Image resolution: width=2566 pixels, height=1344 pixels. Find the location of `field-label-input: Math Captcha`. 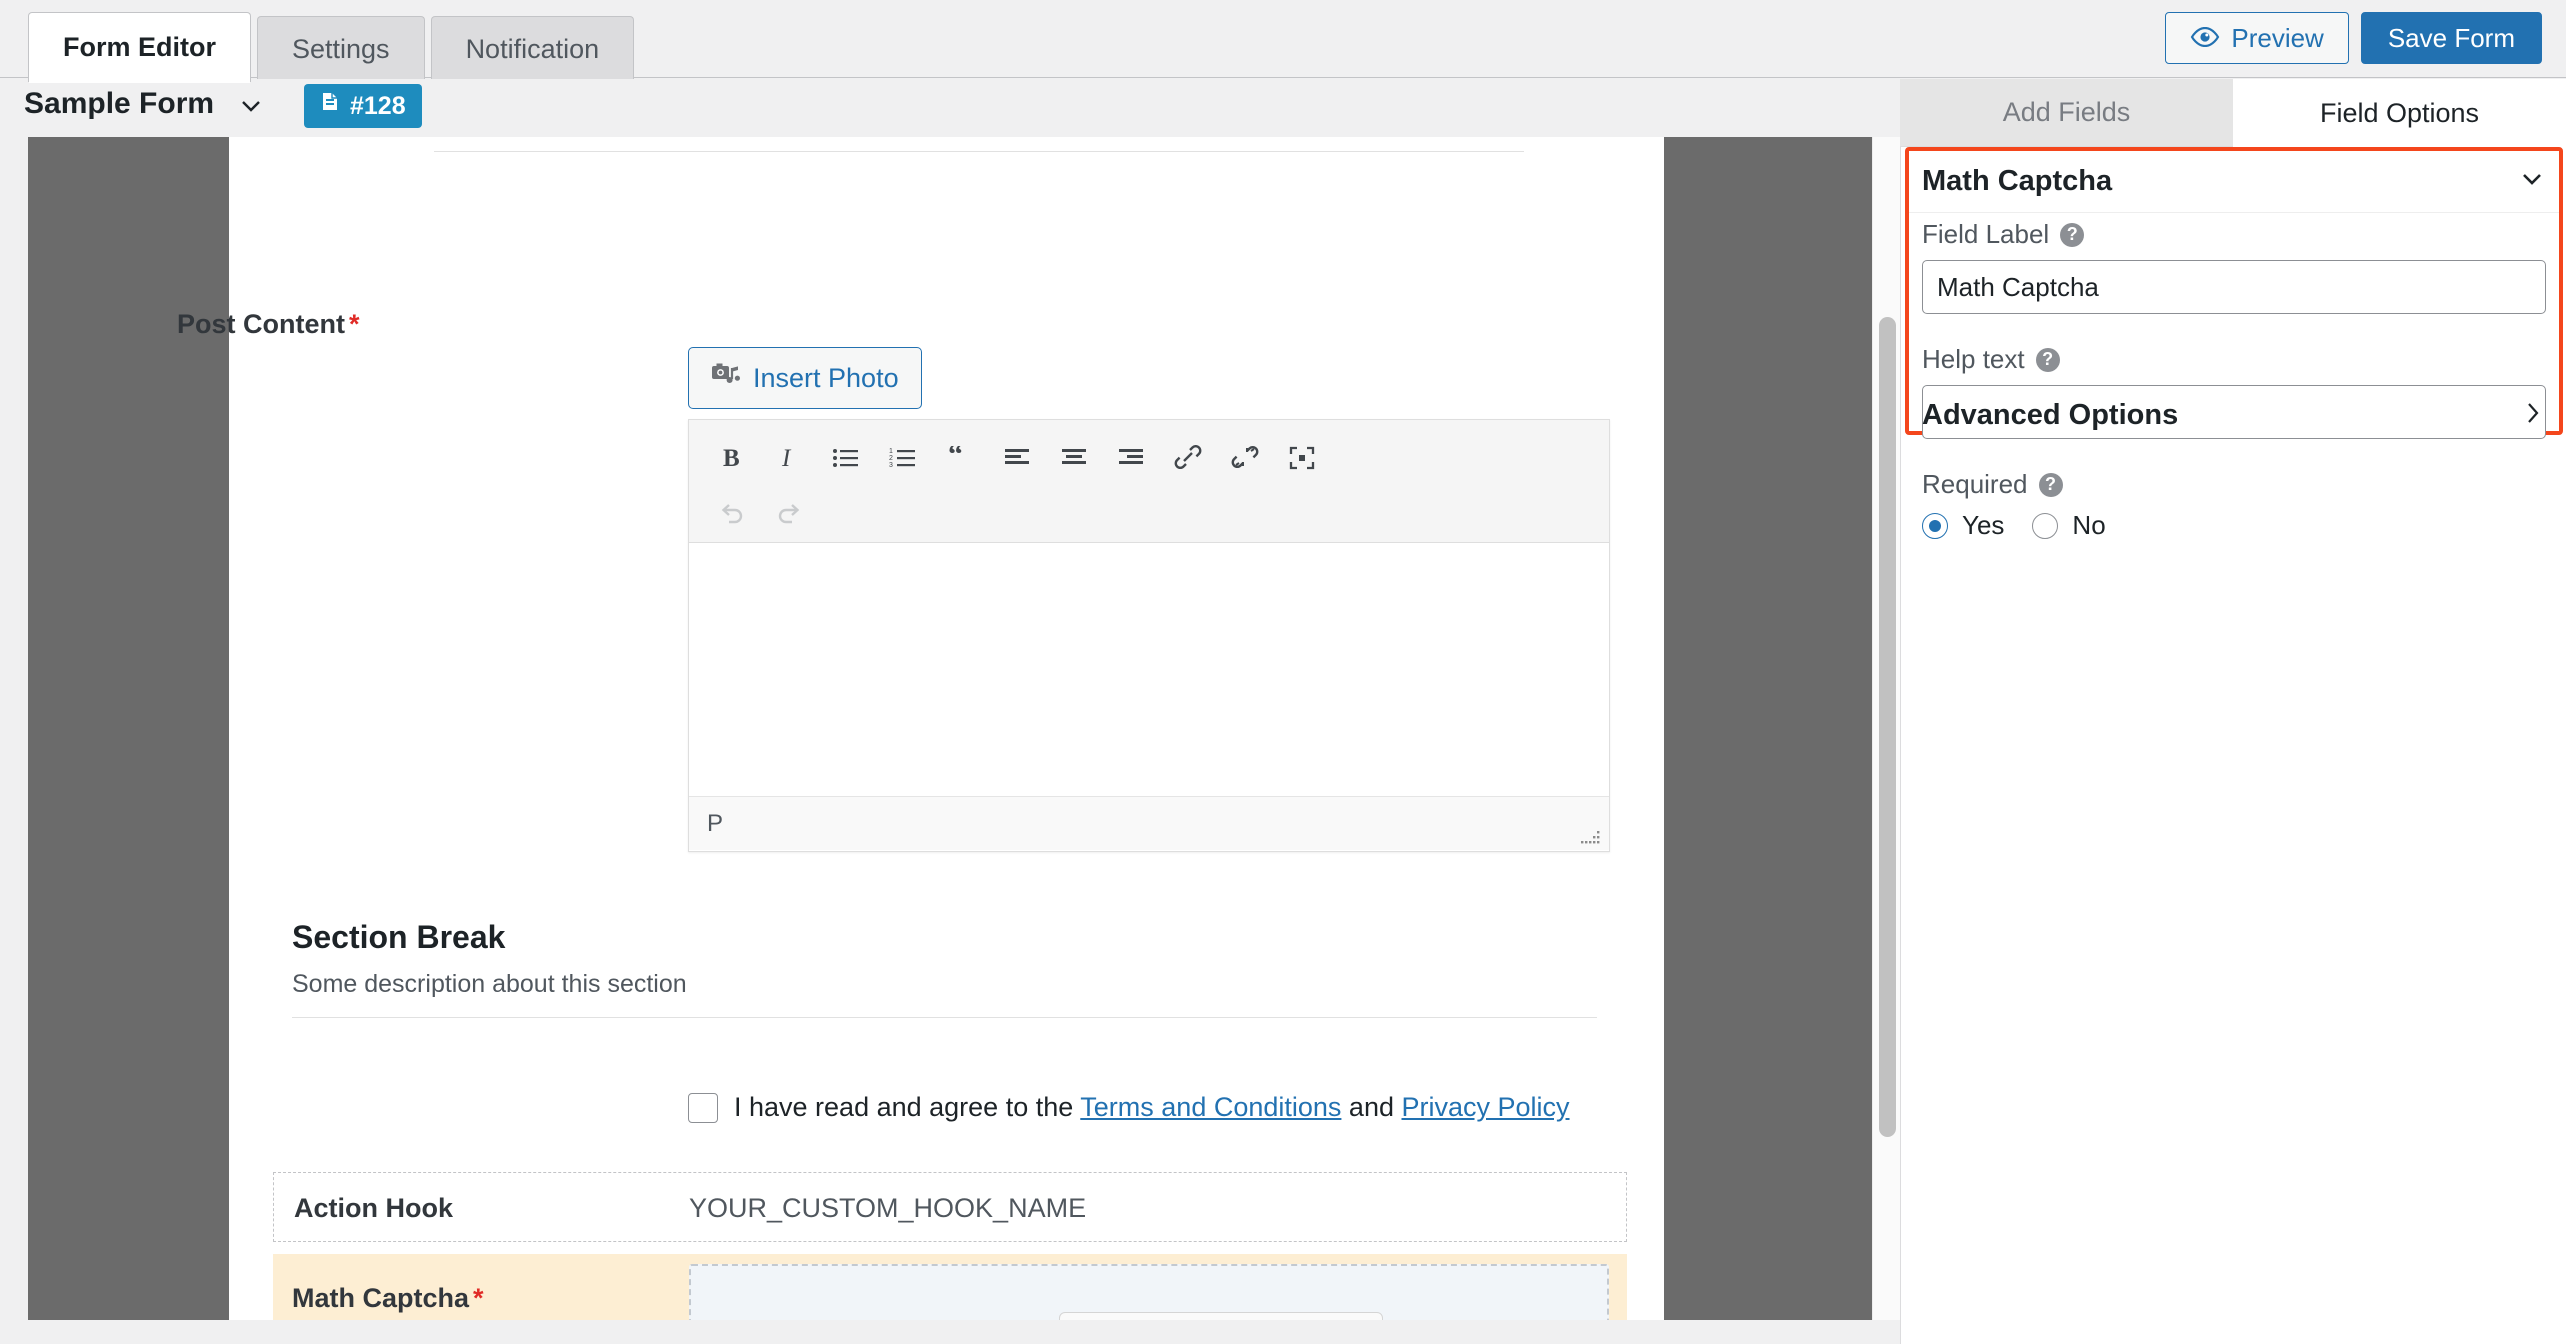

field-label-input: Math Captcha is located at coordinates (2234, 287).